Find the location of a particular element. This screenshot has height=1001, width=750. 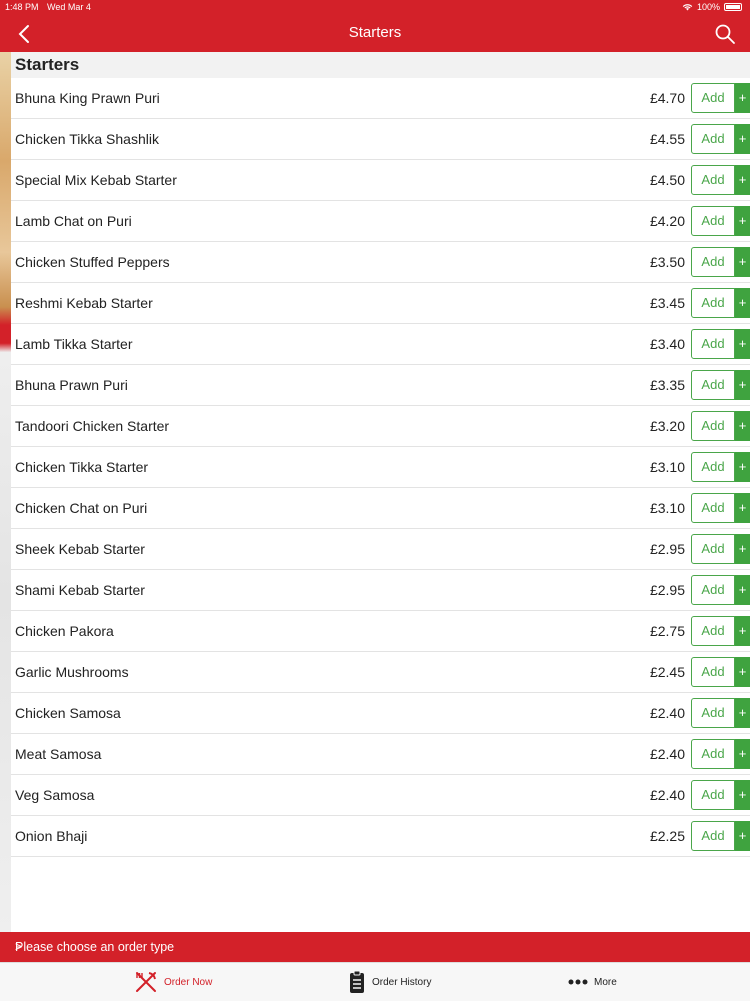

item-name: Chicken Stuffed Peppers is located at coordinates (92, 262).